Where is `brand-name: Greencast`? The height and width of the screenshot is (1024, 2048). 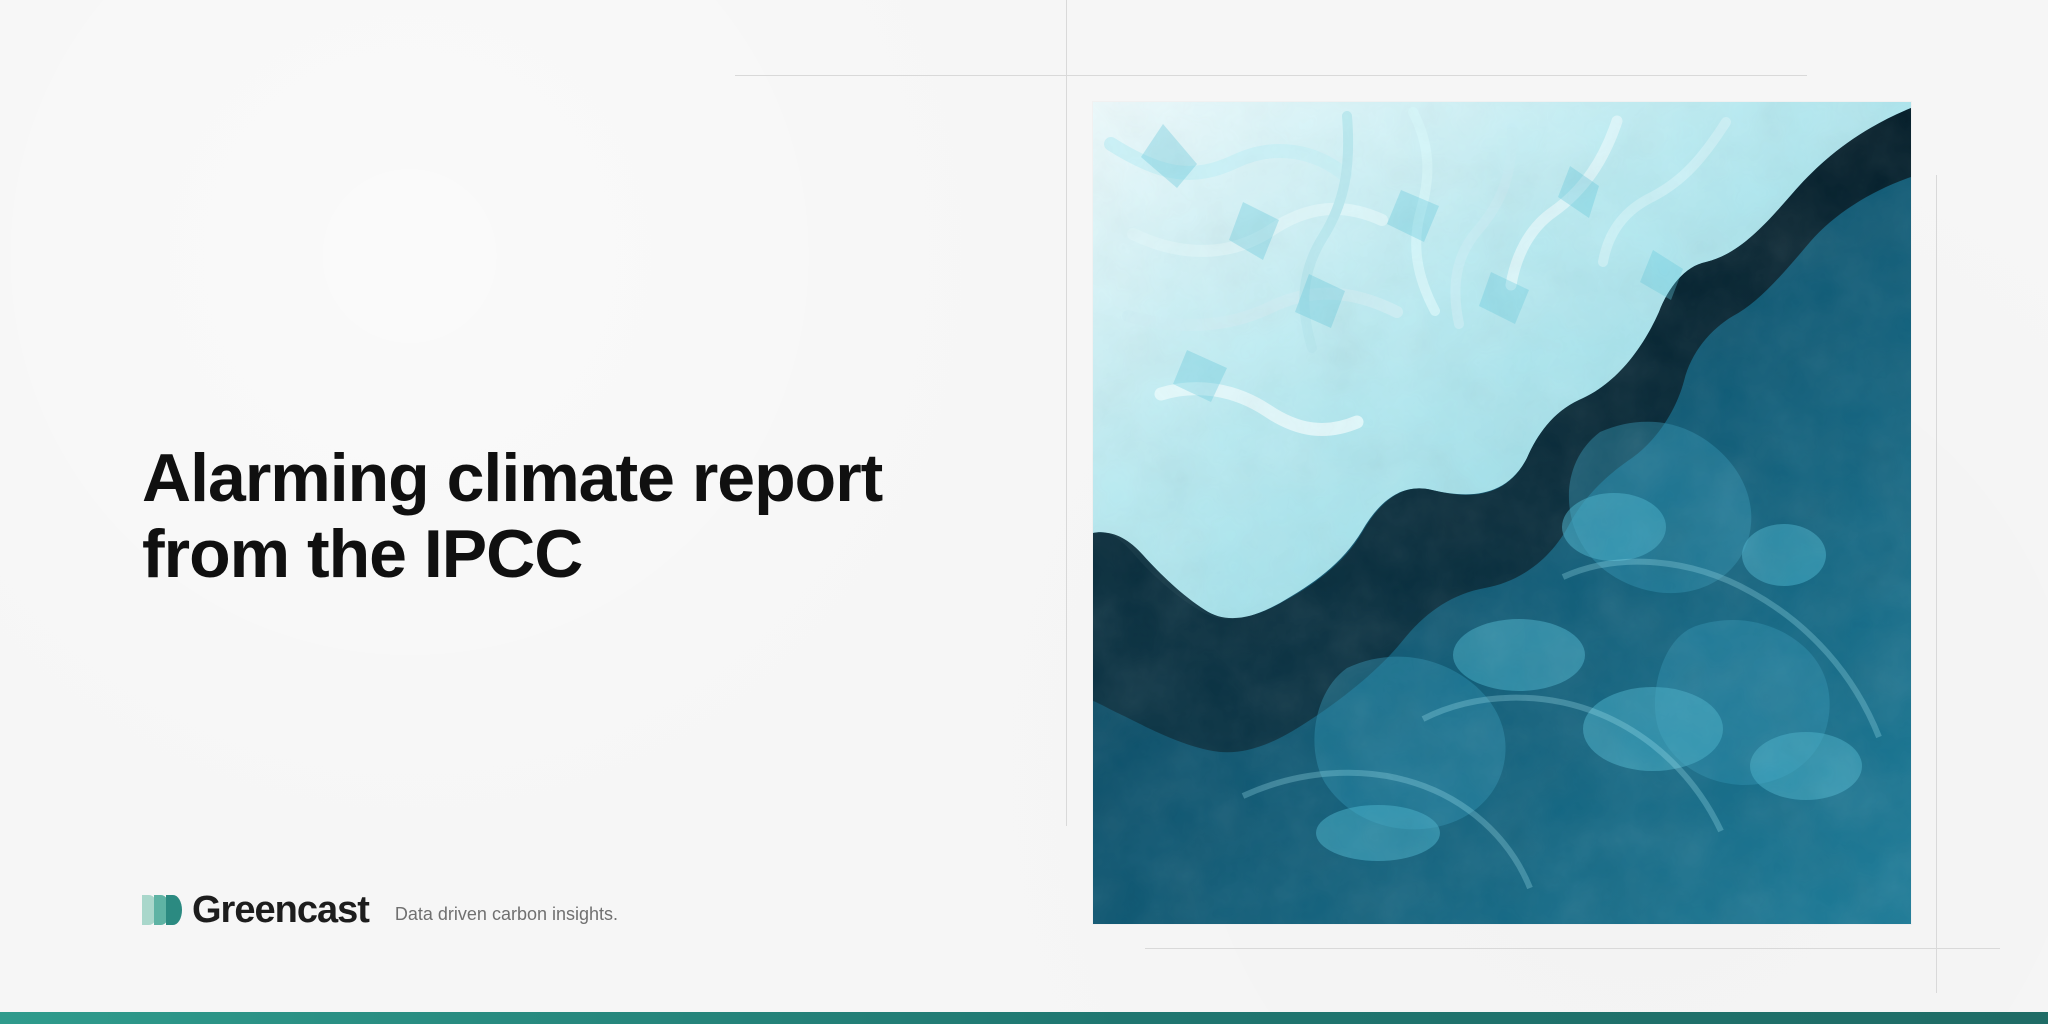
brand-name: Greencast is located at coordinates (281, 910).